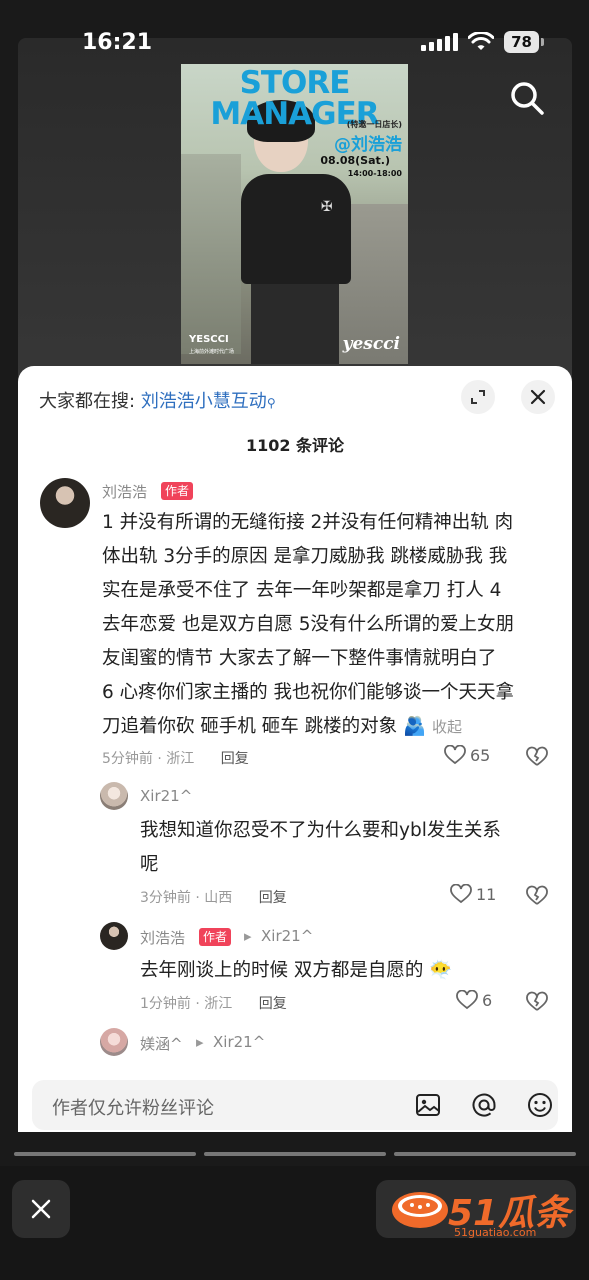 The image size is (589, 1280). What do you see at coordinates (483, 1210) in the screenshot?
I see `watermark: 51瓜条 51guatiao.com` at bounding box center [483, 1210].